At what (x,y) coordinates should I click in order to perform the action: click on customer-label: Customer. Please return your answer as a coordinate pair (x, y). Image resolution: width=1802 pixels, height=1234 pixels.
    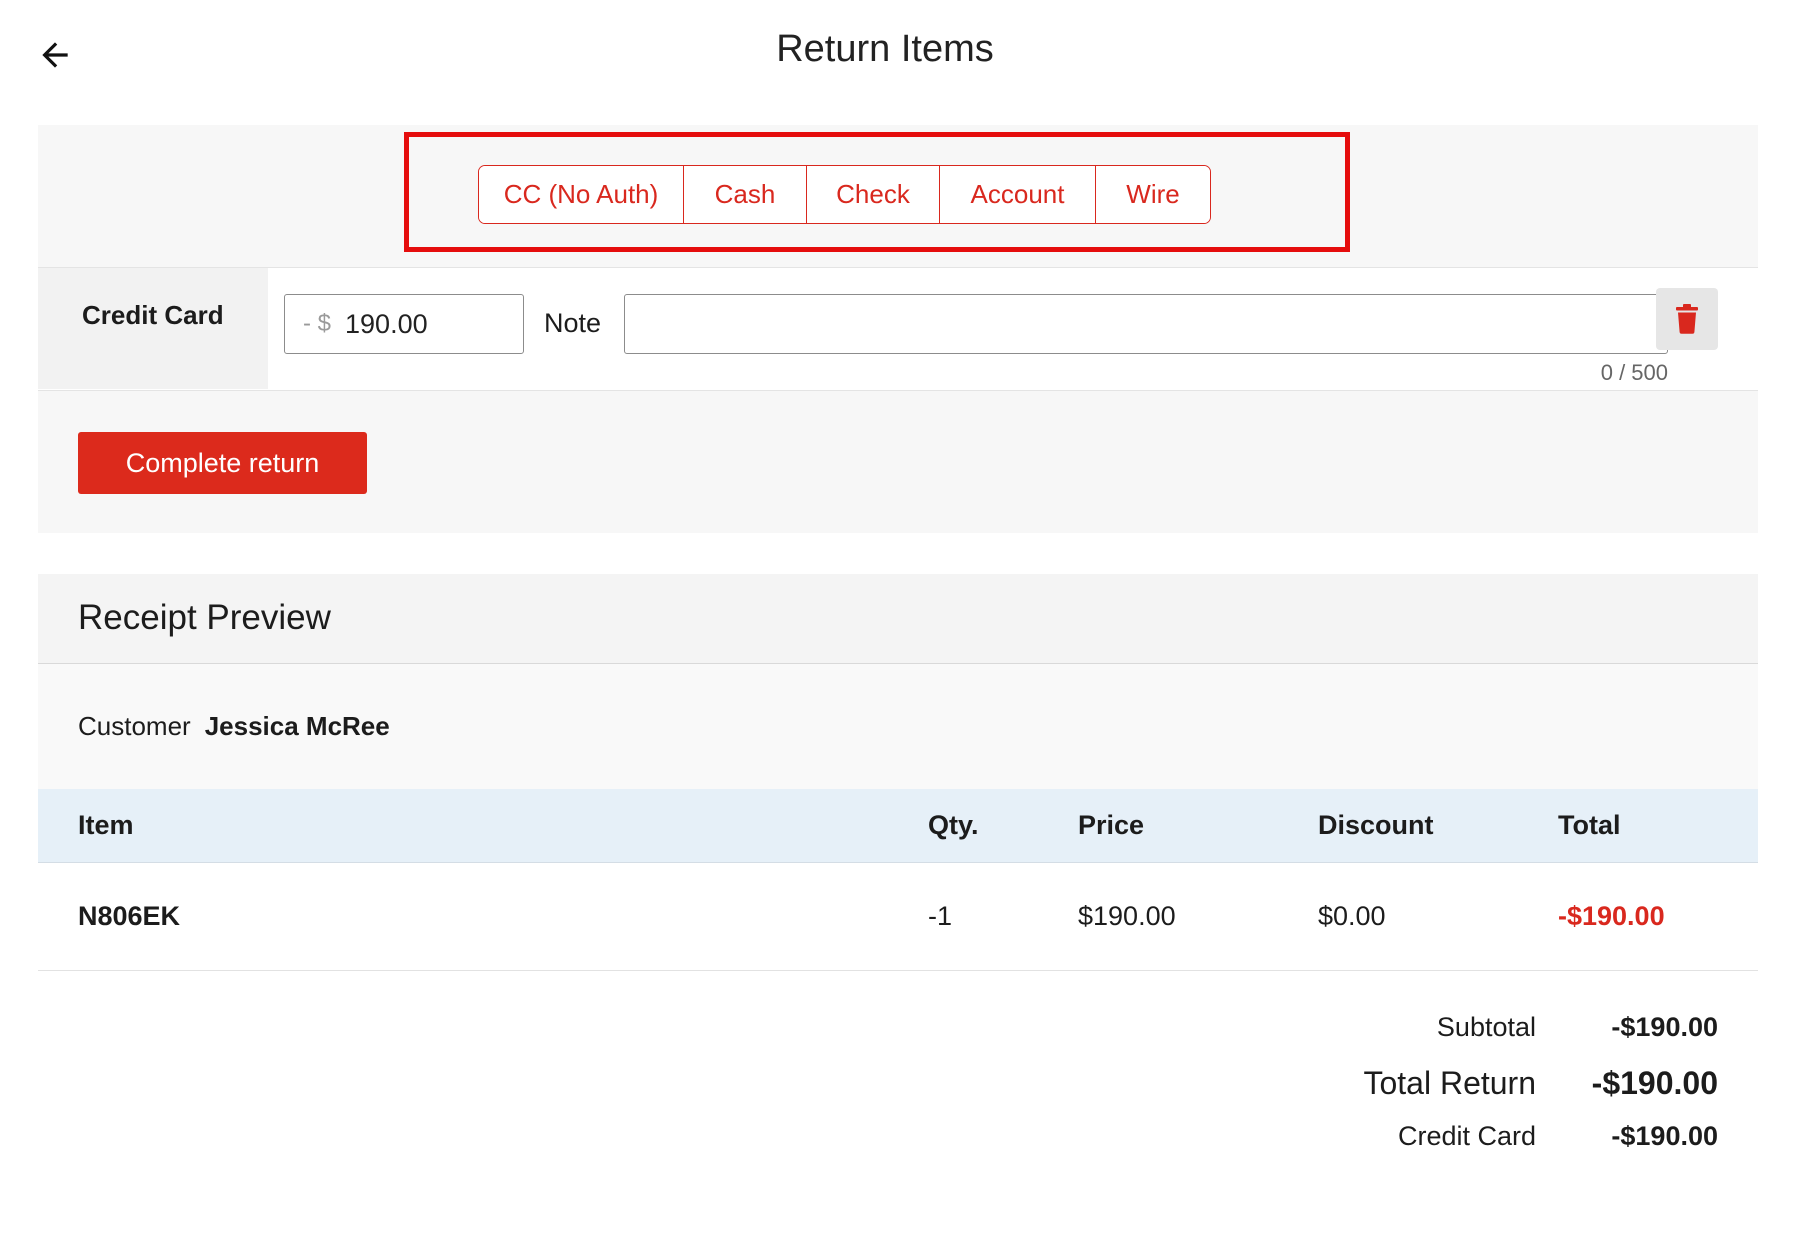
    Looking at the image, I should click on (134, 726).